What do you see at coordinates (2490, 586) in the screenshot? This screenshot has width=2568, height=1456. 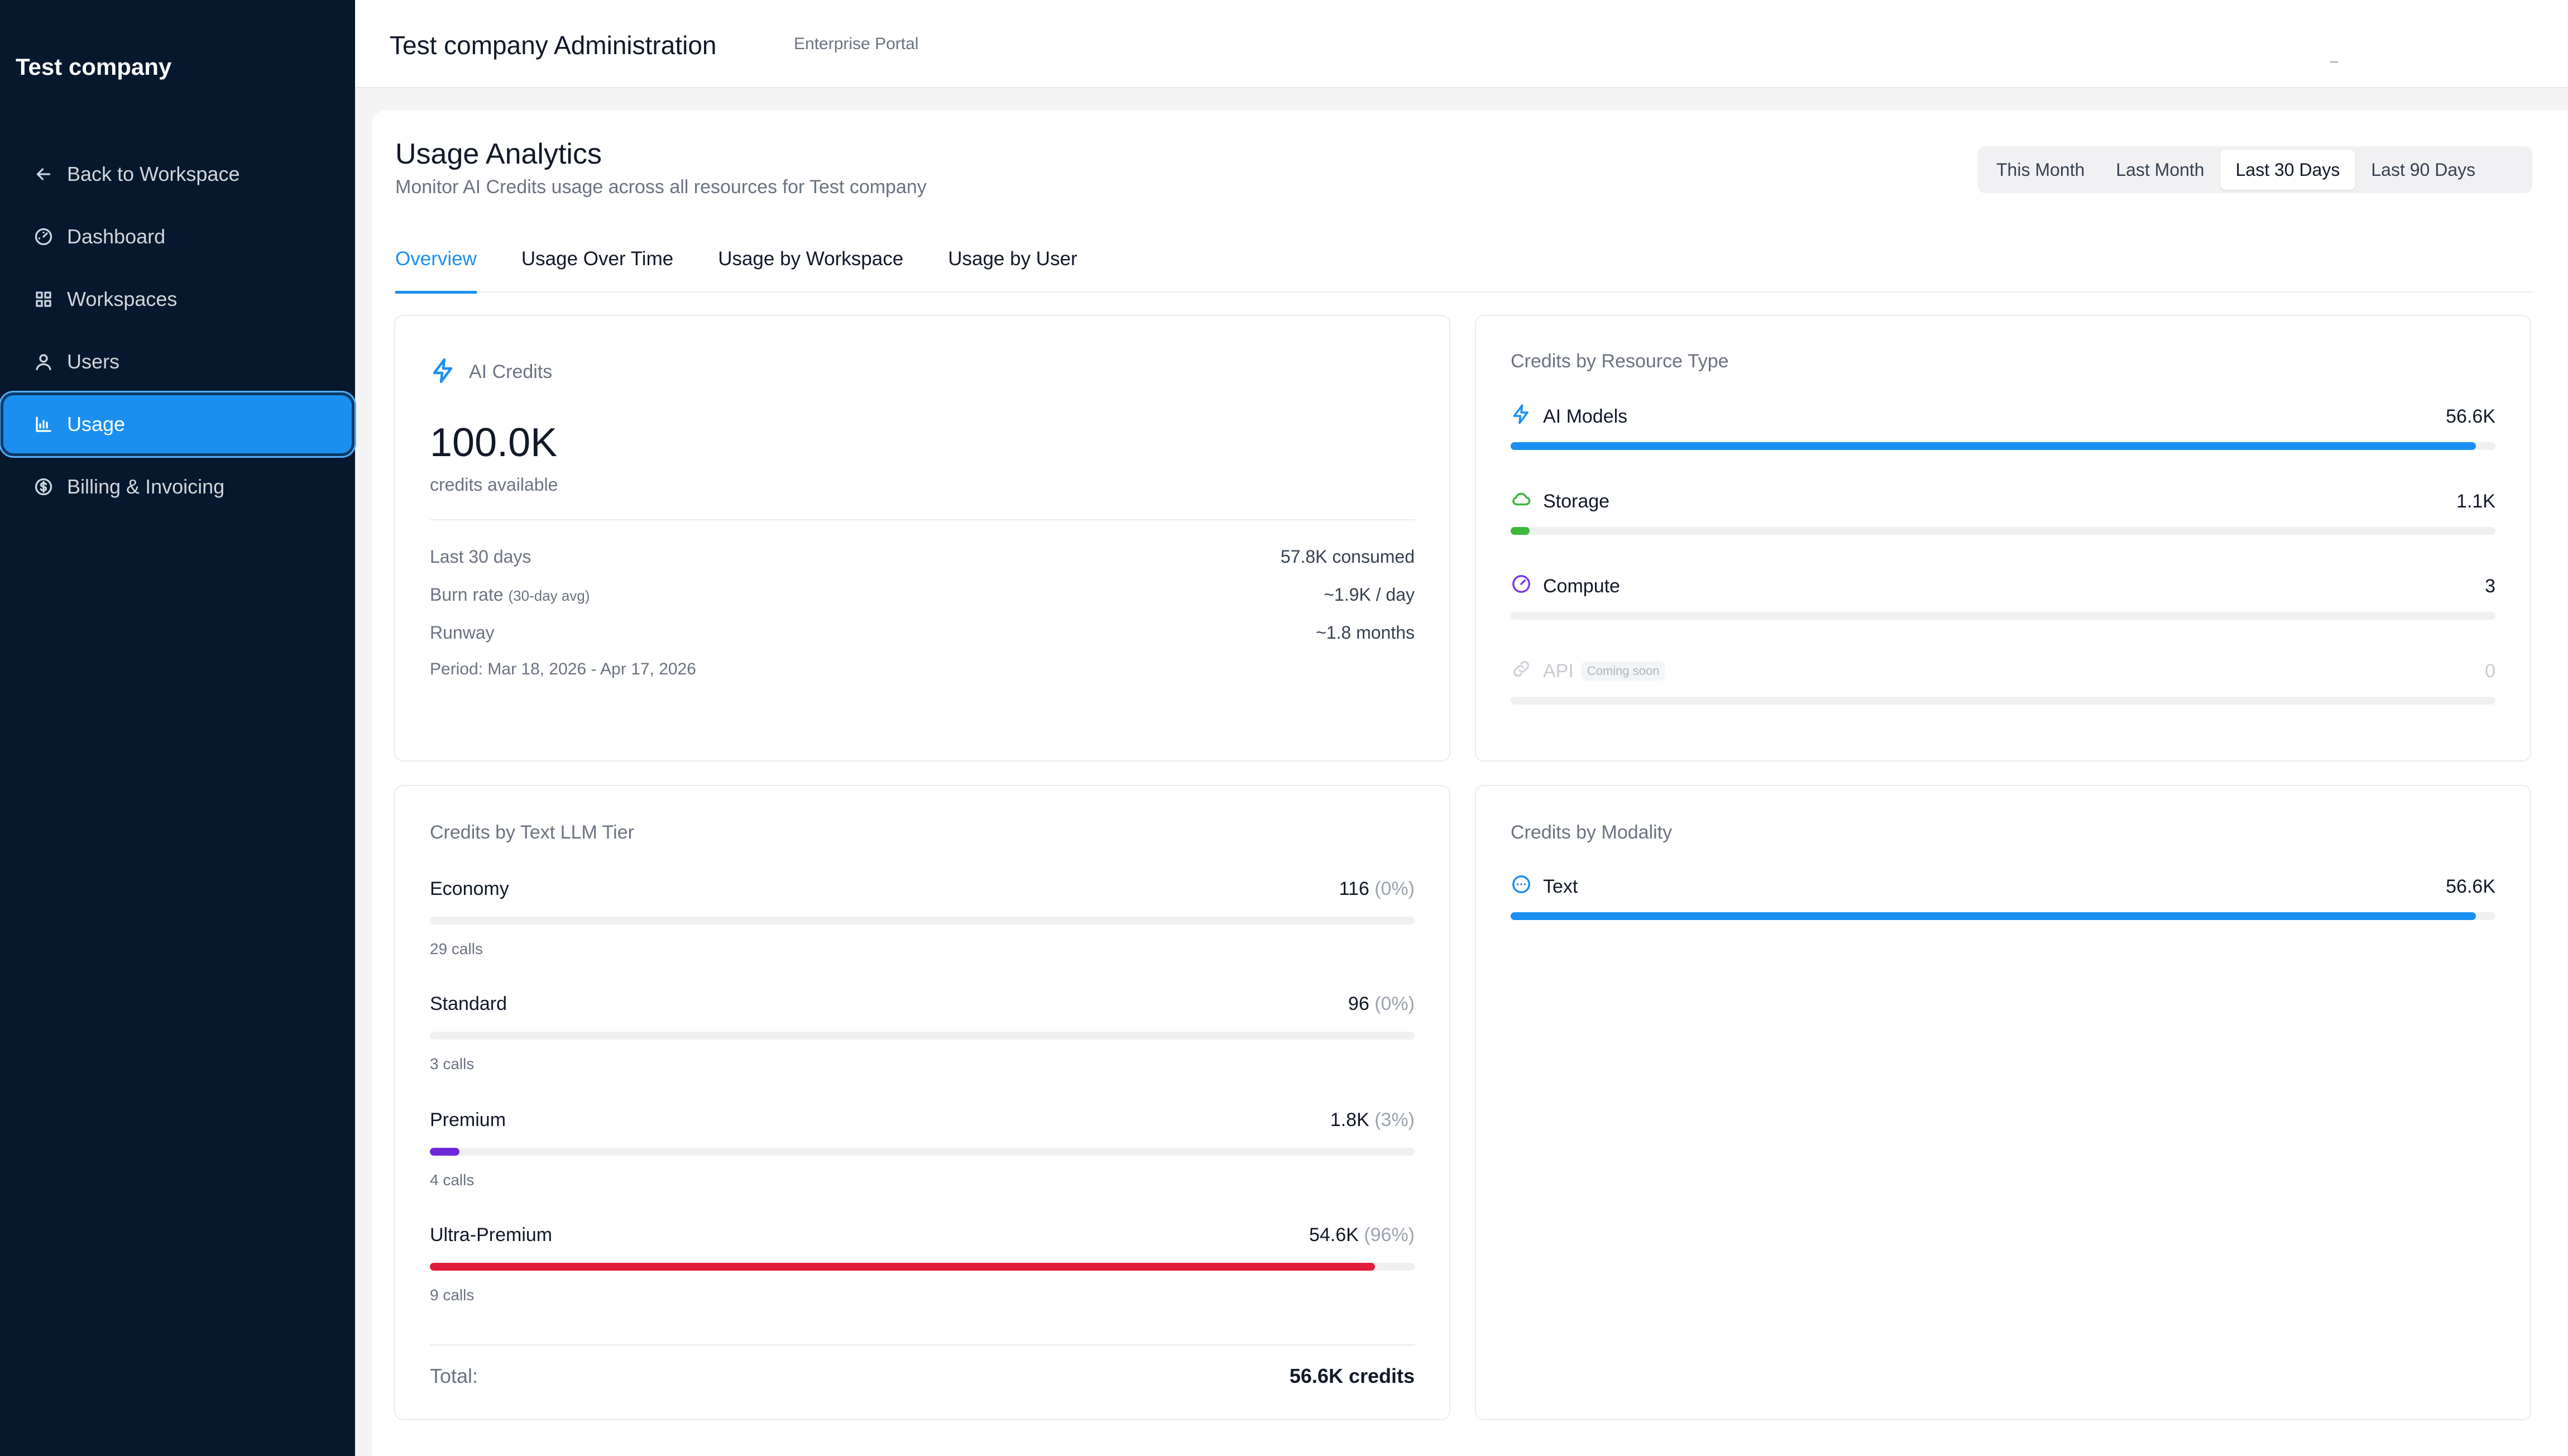 I see `resource-value: 3` at bounding box center [2490, 586].